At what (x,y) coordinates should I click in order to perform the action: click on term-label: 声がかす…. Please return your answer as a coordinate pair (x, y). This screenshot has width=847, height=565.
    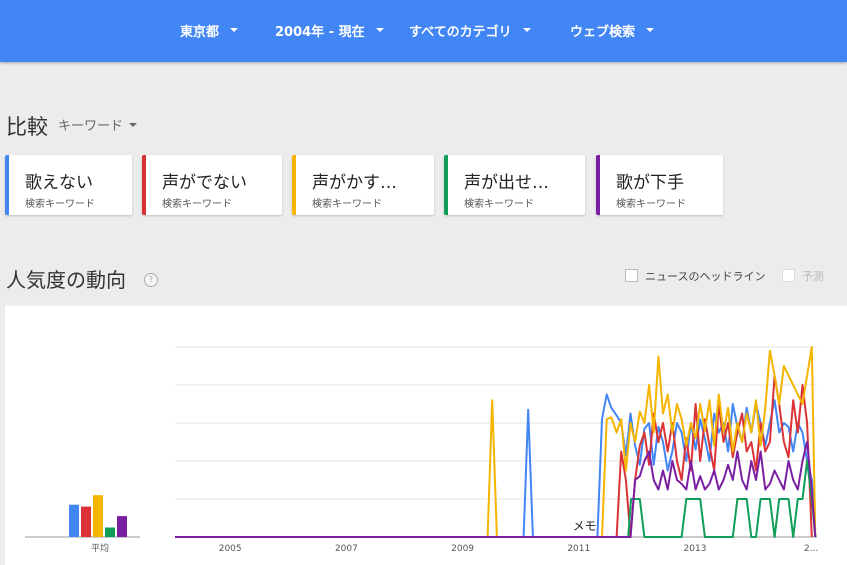
    Looking at the image, I should click on (354, 183).